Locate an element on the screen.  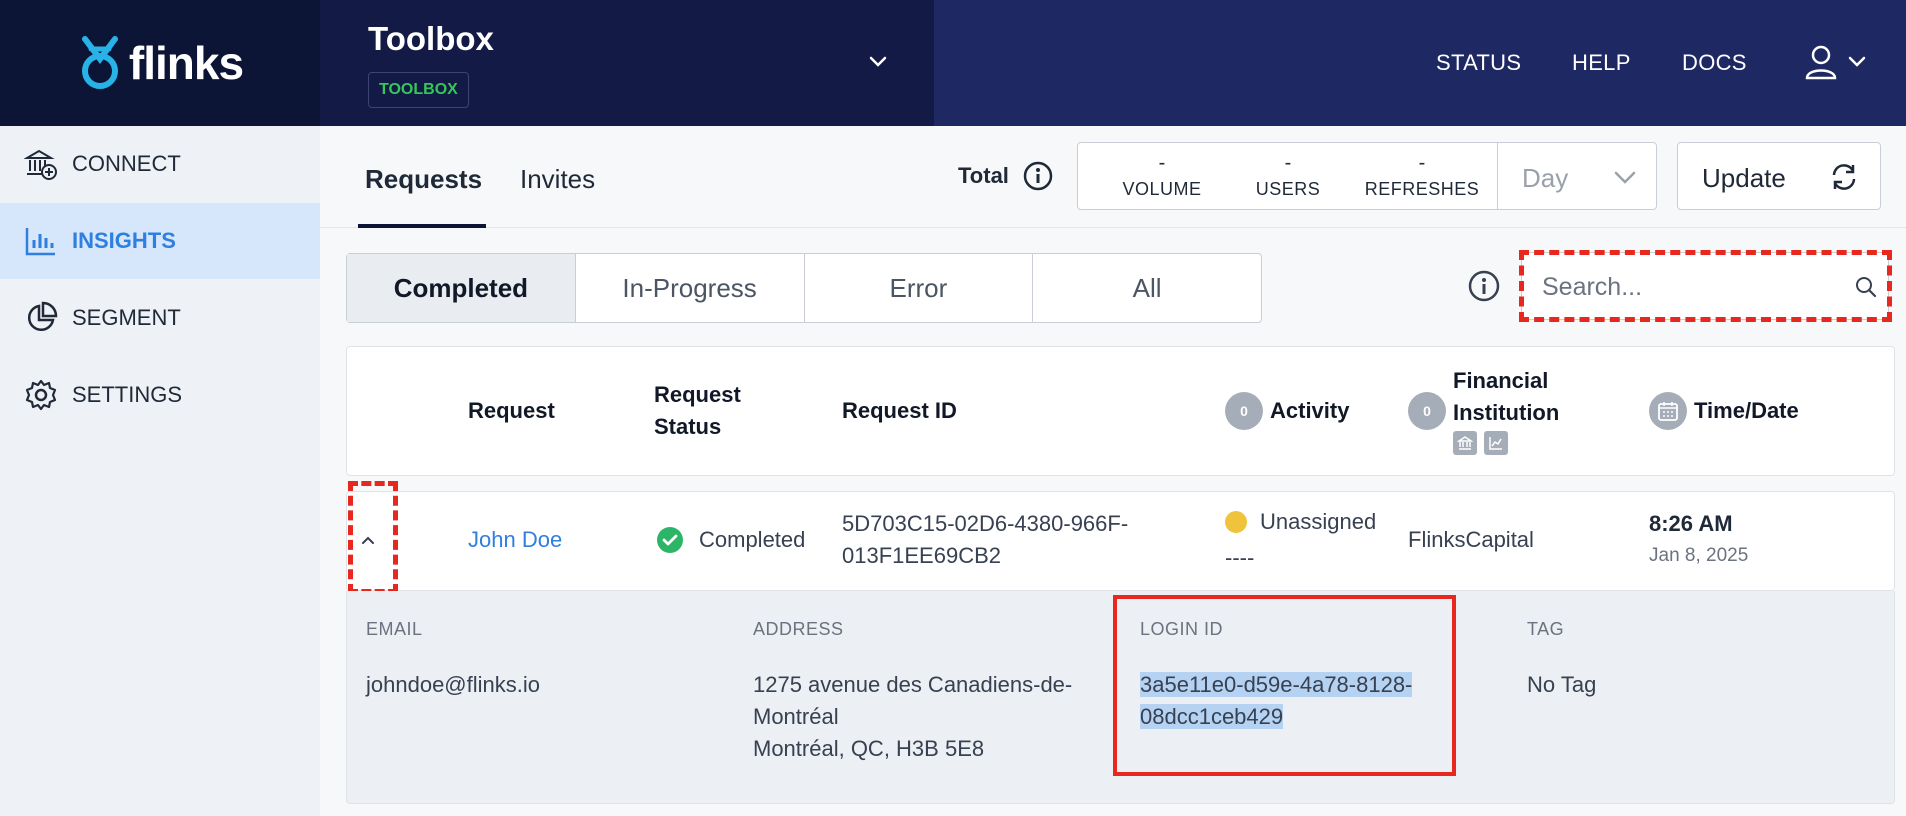
column-request-id: Request ID is located at coordinates (899, 410).